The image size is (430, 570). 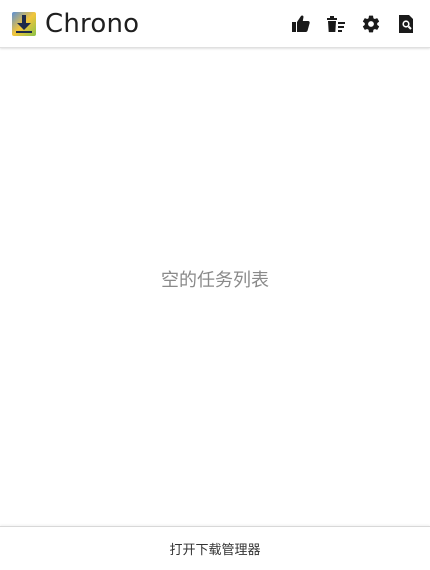 I want to click on thumbs-up-button, so click(x=301, y=24).